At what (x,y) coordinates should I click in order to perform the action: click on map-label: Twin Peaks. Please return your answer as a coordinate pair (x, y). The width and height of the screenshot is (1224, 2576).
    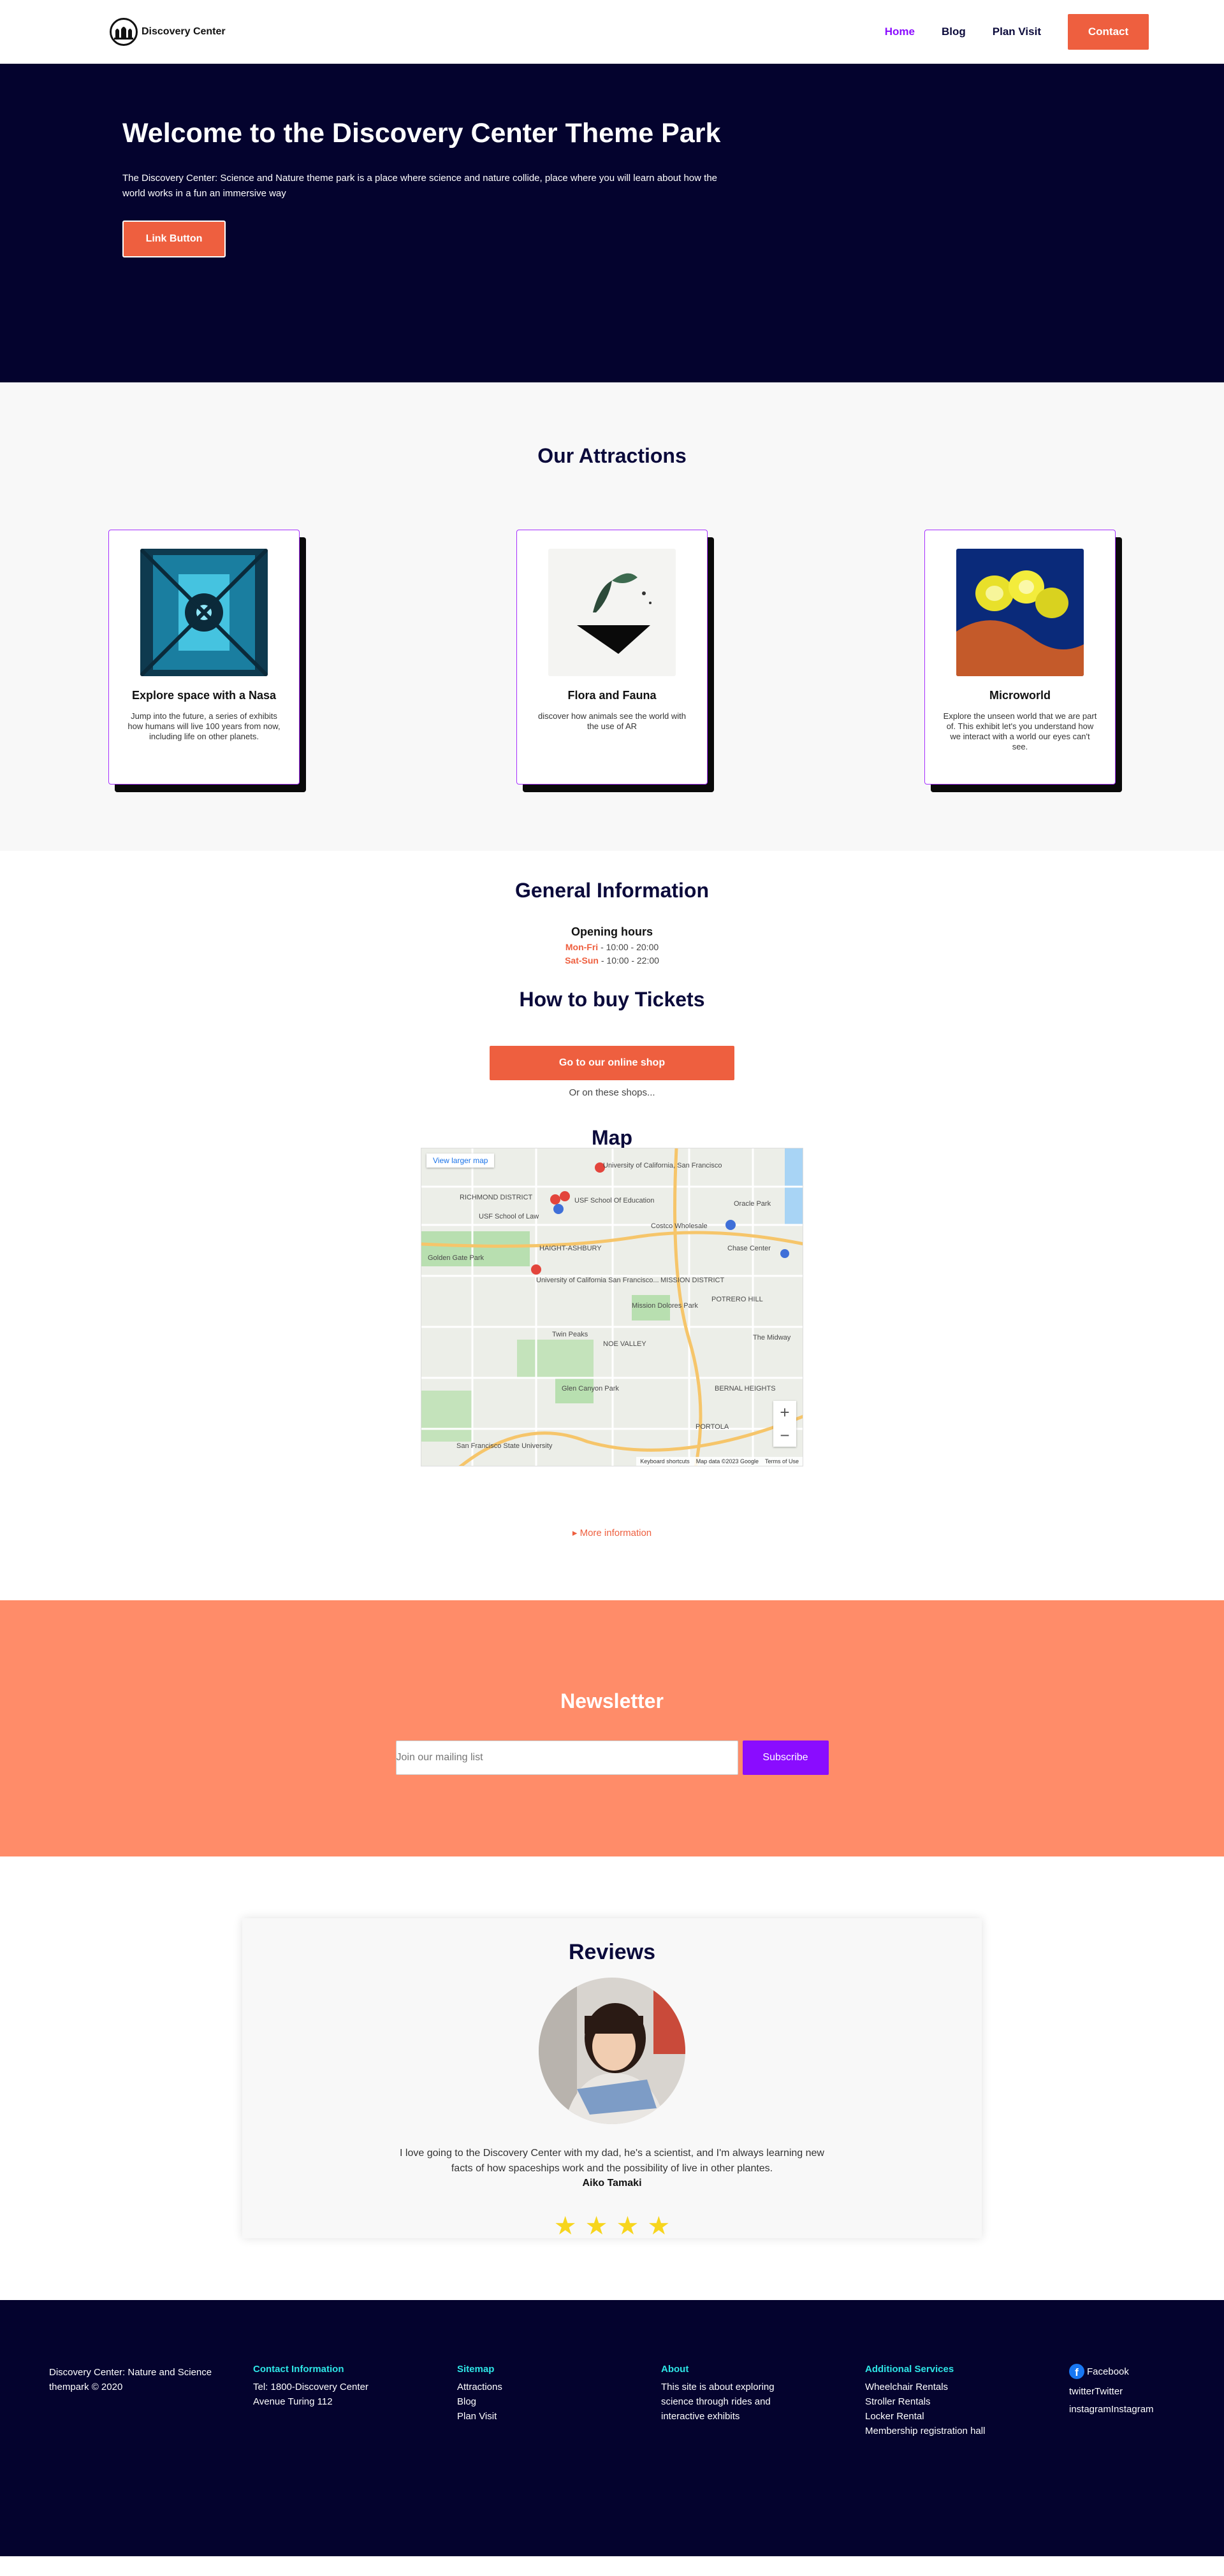
    Looking at the image, I should click on (570, 1334).